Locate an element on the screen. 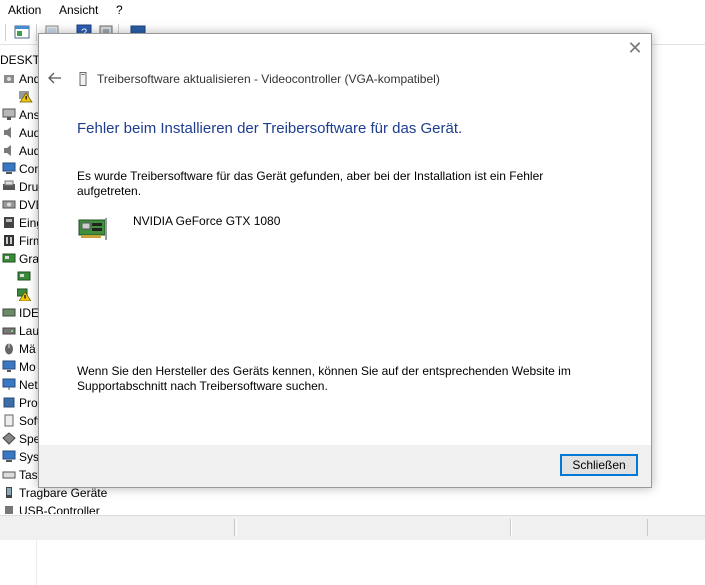 The height and width of the screenshot is (585, 705). tree-root-label: DESKTO is located at coordinates (20, 60).